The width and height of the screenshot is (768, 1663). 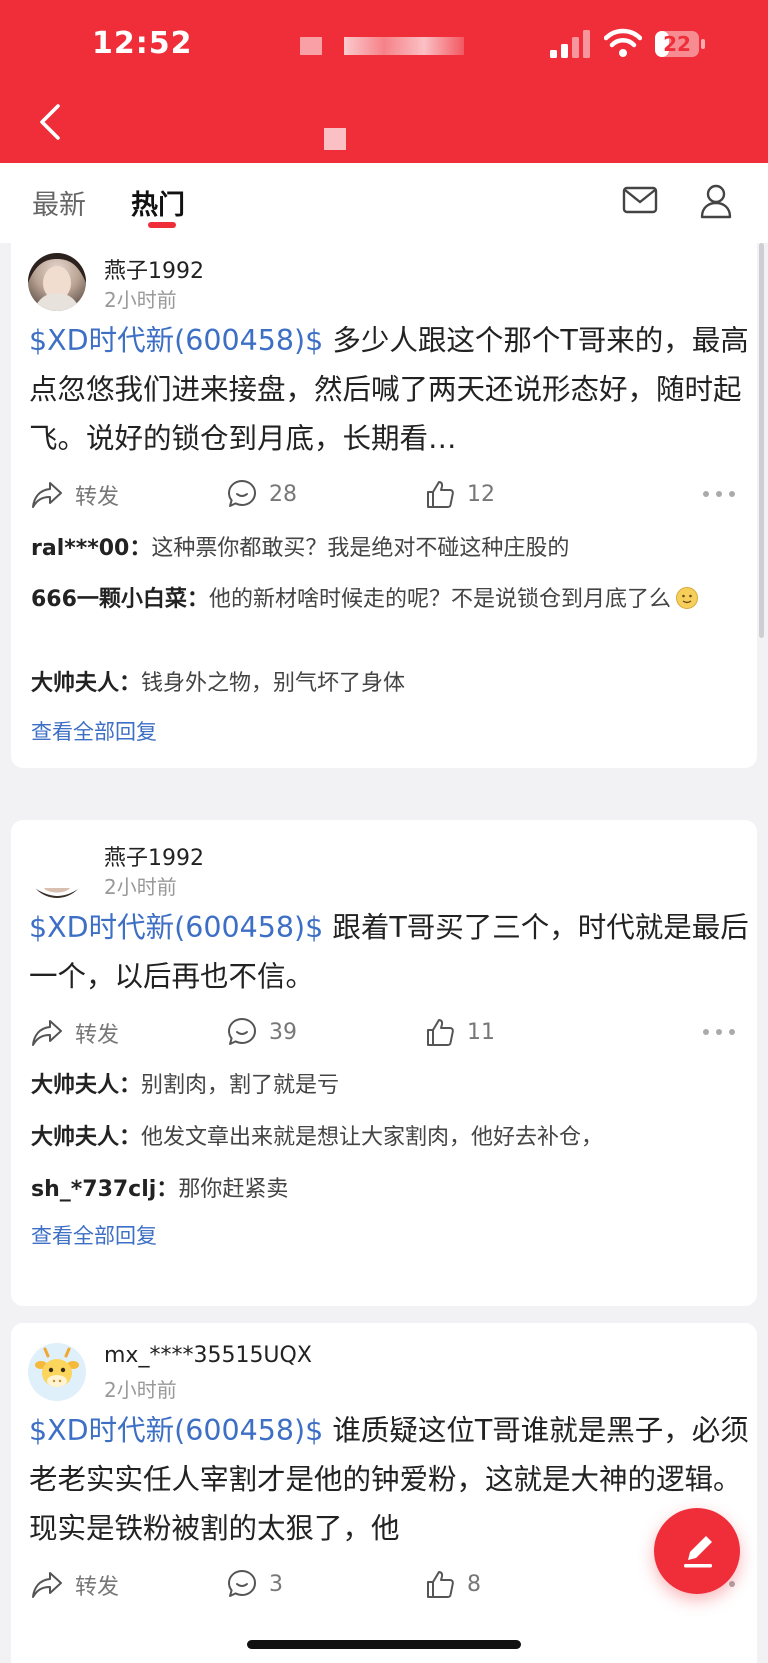 What do you see at coordinates (120, 599) in the screenshot?
I see `reply-user: 666一颗小白菜：` at bounding box center [120, 599].